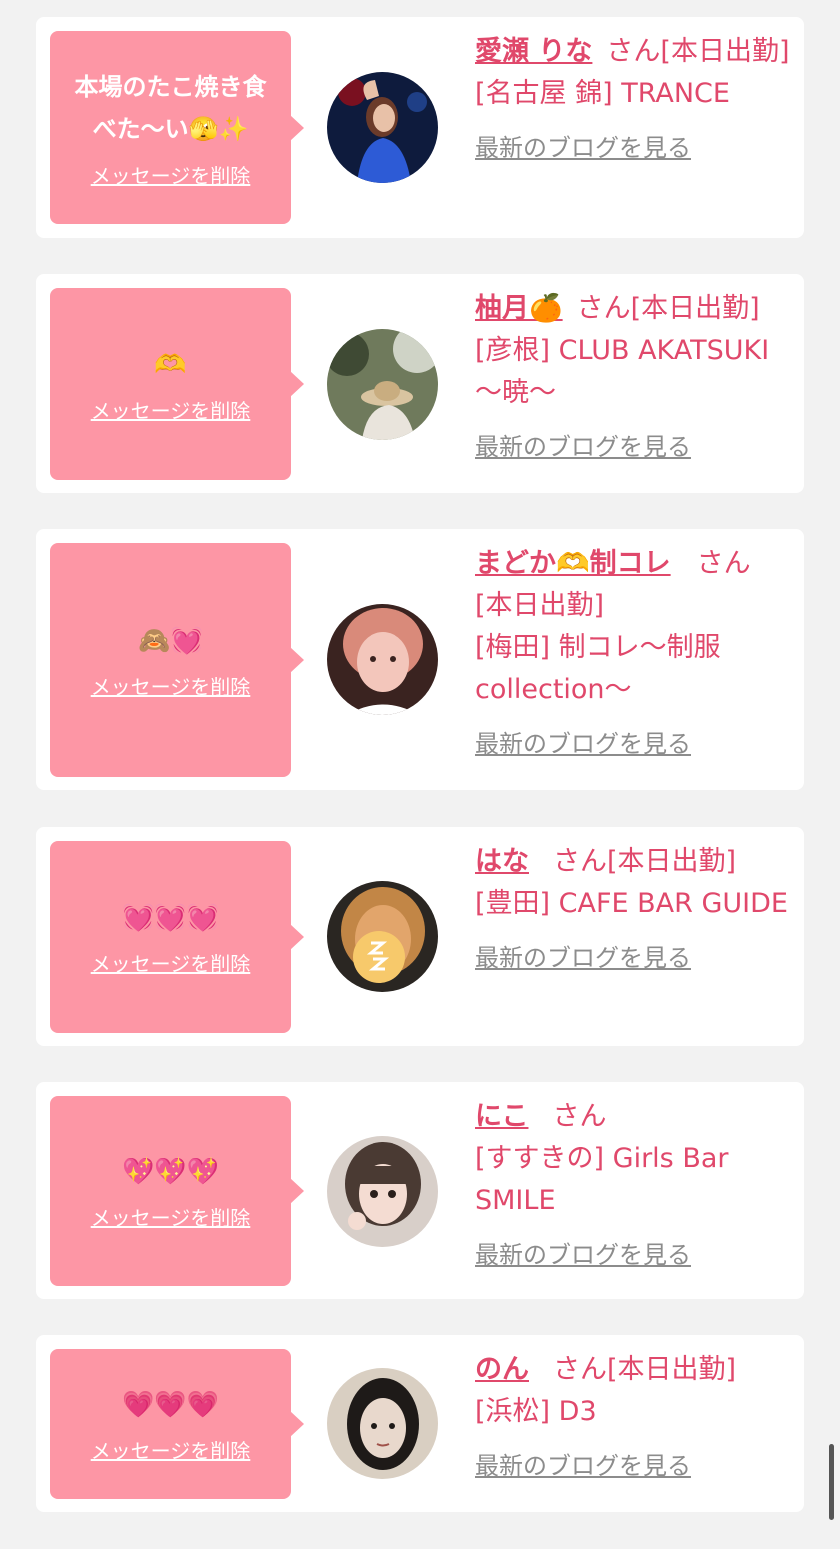 The image size is (840, 1549). What do you see at coordinates (602, 1179) in the screenshot?
I see `shop-name: [すすきの] Girls Bar SMILE` at bounding box center [602, 1179].